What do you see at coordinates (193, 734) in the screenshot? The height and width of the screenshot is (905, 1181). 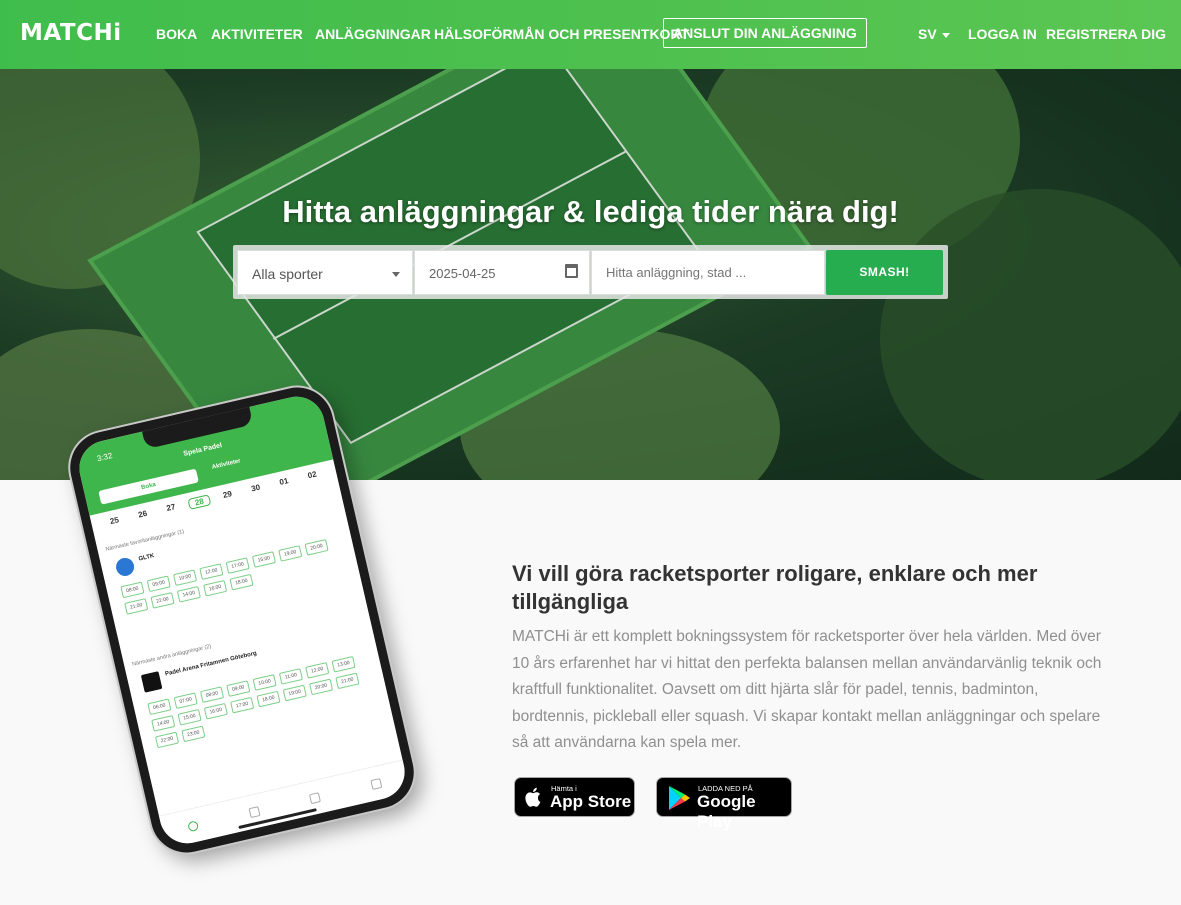 I see `time-slot: 23:00` at bounding box center [193, 734].